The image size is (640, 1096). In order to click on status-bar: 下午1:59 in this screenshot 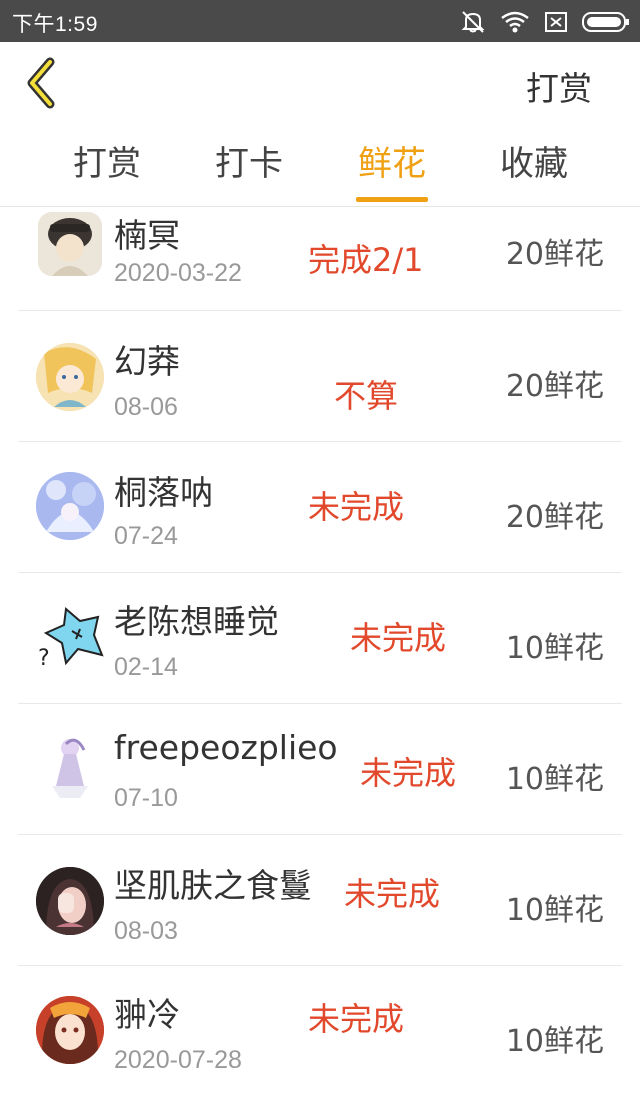, I will do `click(320, 21)`.